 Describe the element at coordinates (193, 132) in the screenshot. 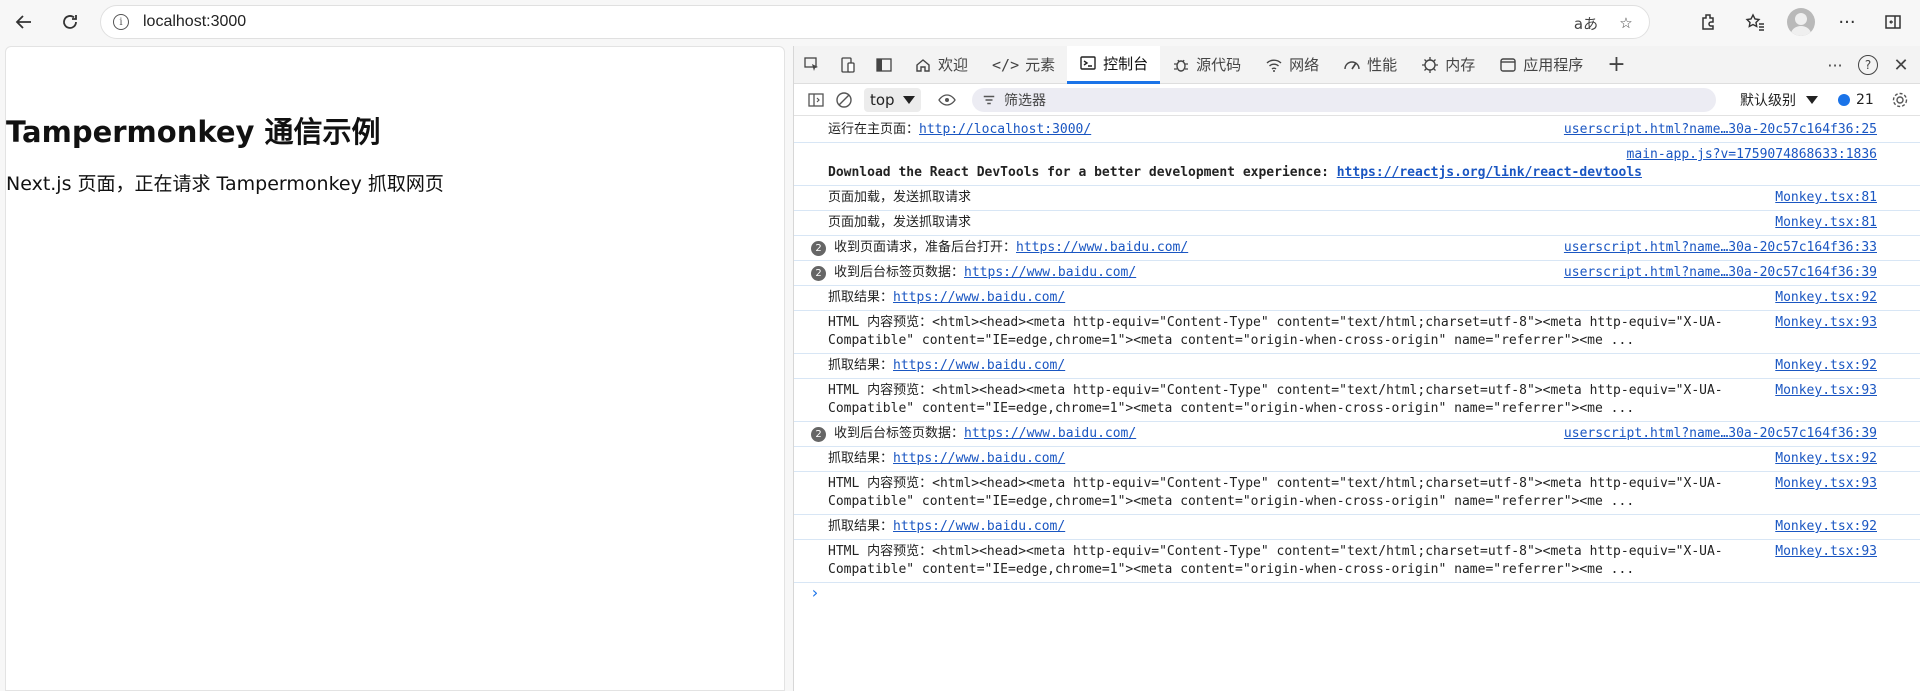

I see `page-title: Tampermonkey 通信示例` at that location.